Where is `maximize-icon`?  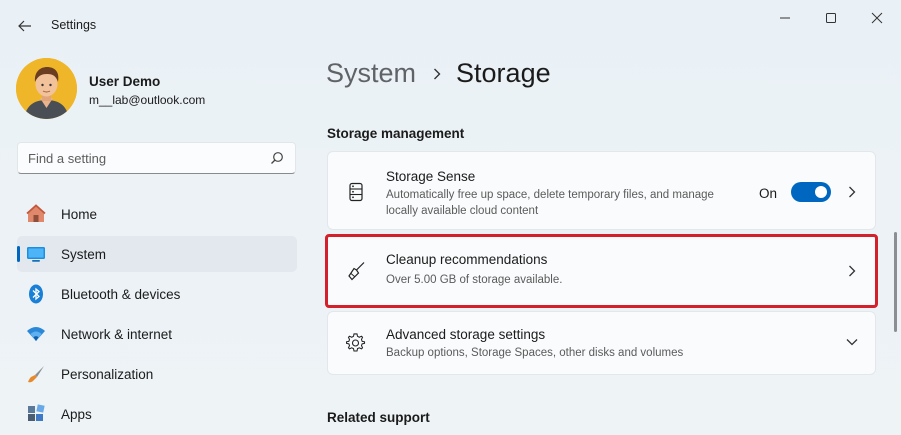 maximize-icon is located at coordinates (831, 18).